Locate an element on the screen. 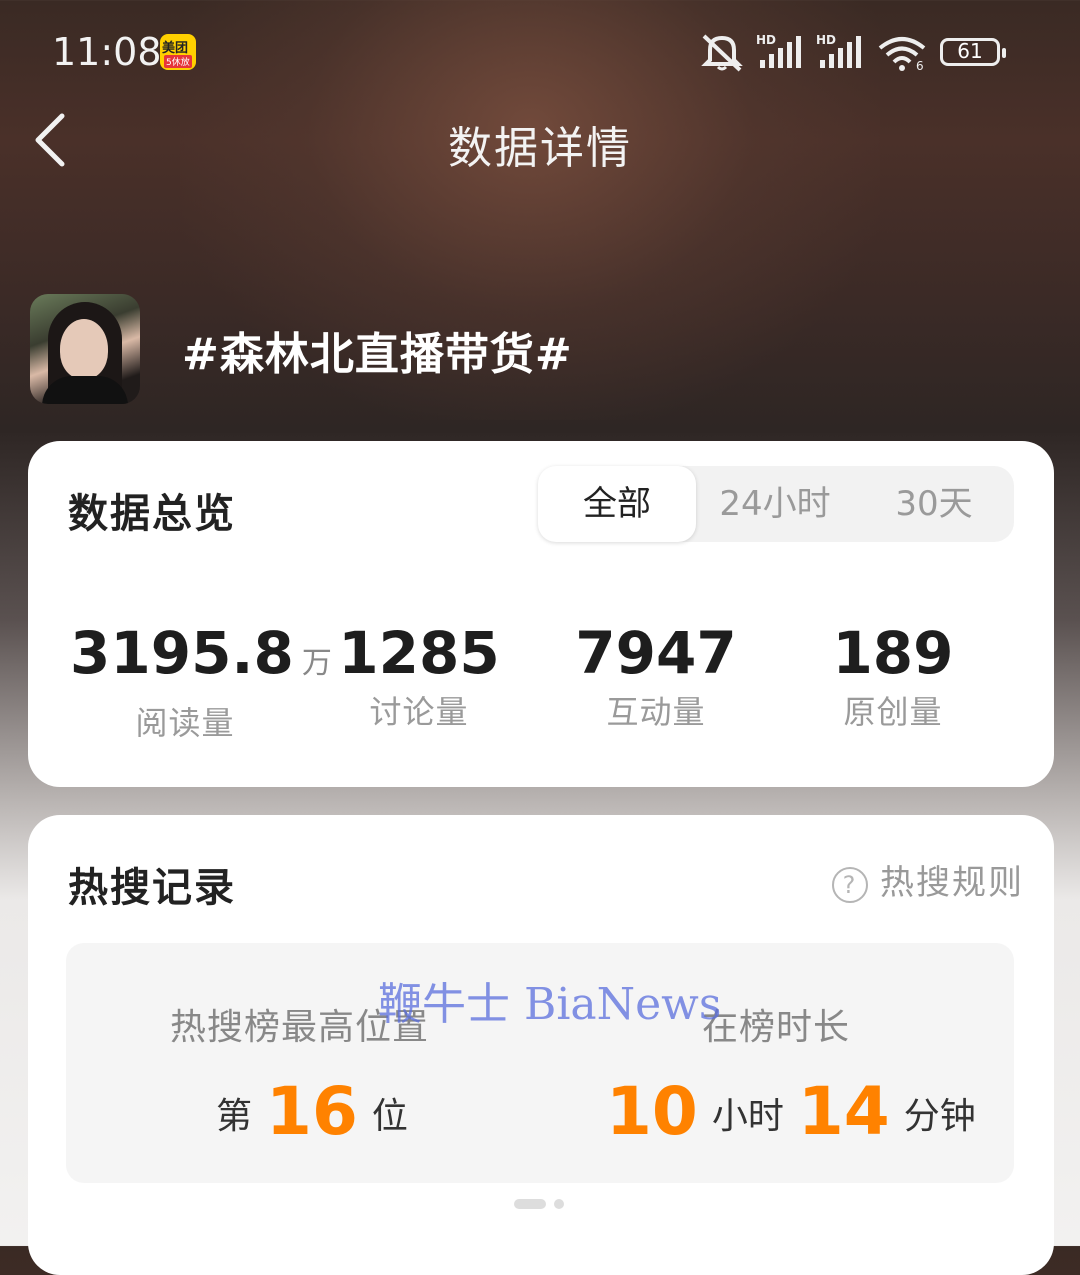  stat-interactions: 7947 互动量 is located at coordinates (656, 677).